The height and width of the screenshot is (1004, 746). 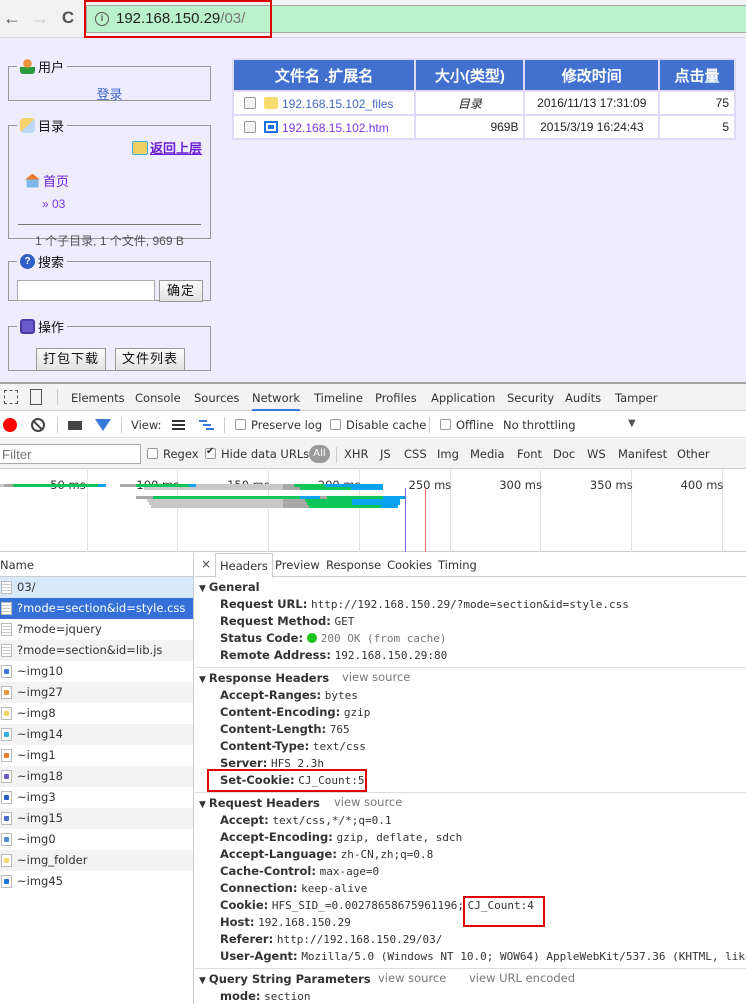 What do you see at coordinates (158, 398) in the screenshot?
I see `tab-console: Console` at bounding box center [158, 398].